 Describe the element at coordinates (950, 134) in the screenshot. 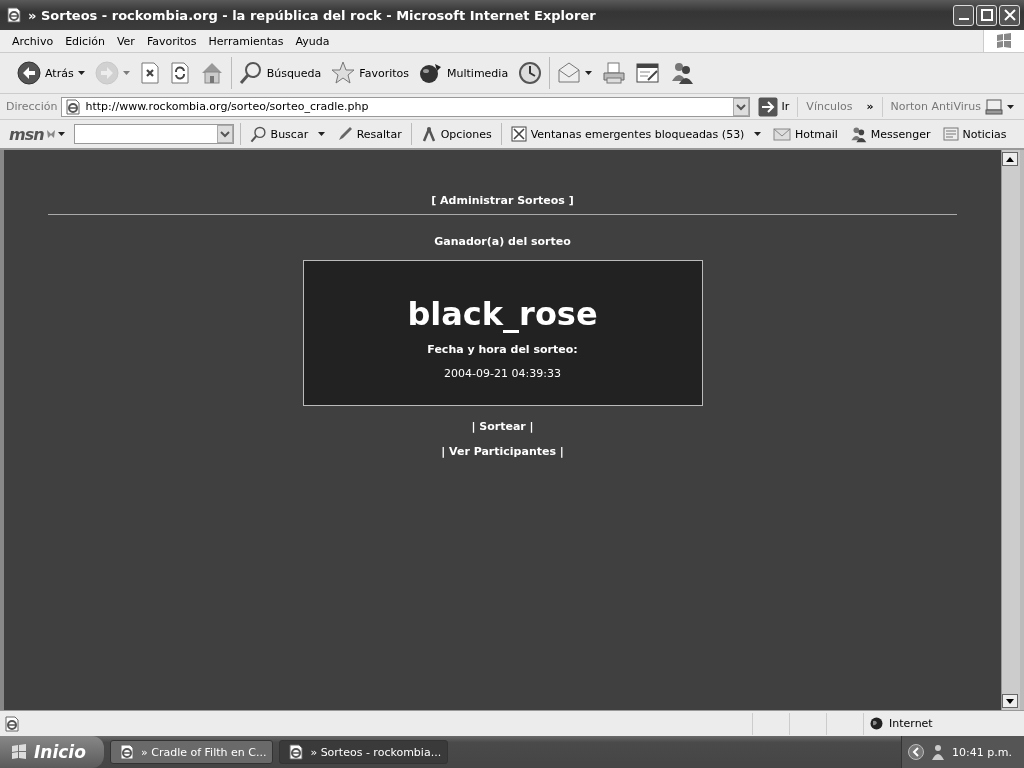

I see `newspaper-icon` at that location.